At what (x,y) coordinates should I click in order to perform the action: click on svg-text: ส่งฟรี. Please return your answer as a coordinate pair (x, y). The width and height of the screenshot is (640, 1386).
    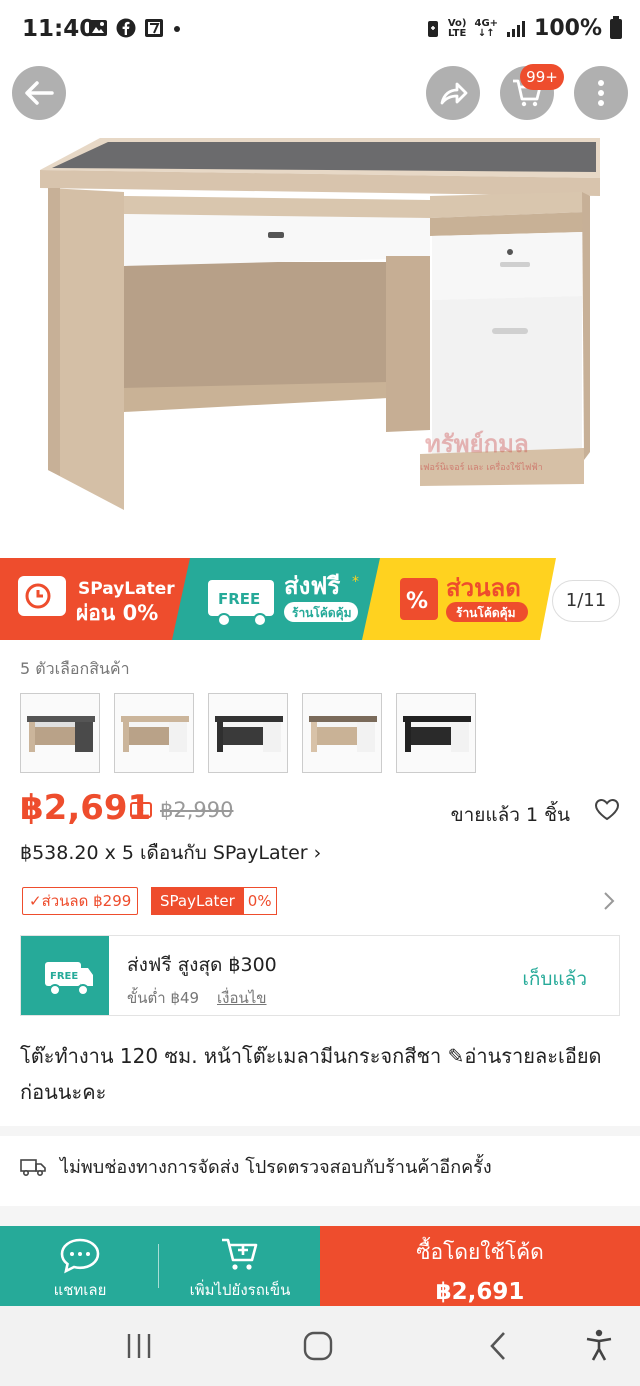
    Looking at the image, I should click on (312, 586).